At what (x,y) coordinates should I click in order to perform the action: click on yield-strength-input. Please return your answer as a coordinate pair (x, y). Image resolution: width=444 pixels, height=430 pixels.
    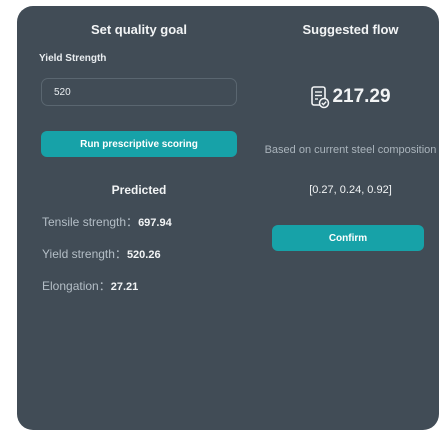
    Looking at the image, I should click on (139, 92).